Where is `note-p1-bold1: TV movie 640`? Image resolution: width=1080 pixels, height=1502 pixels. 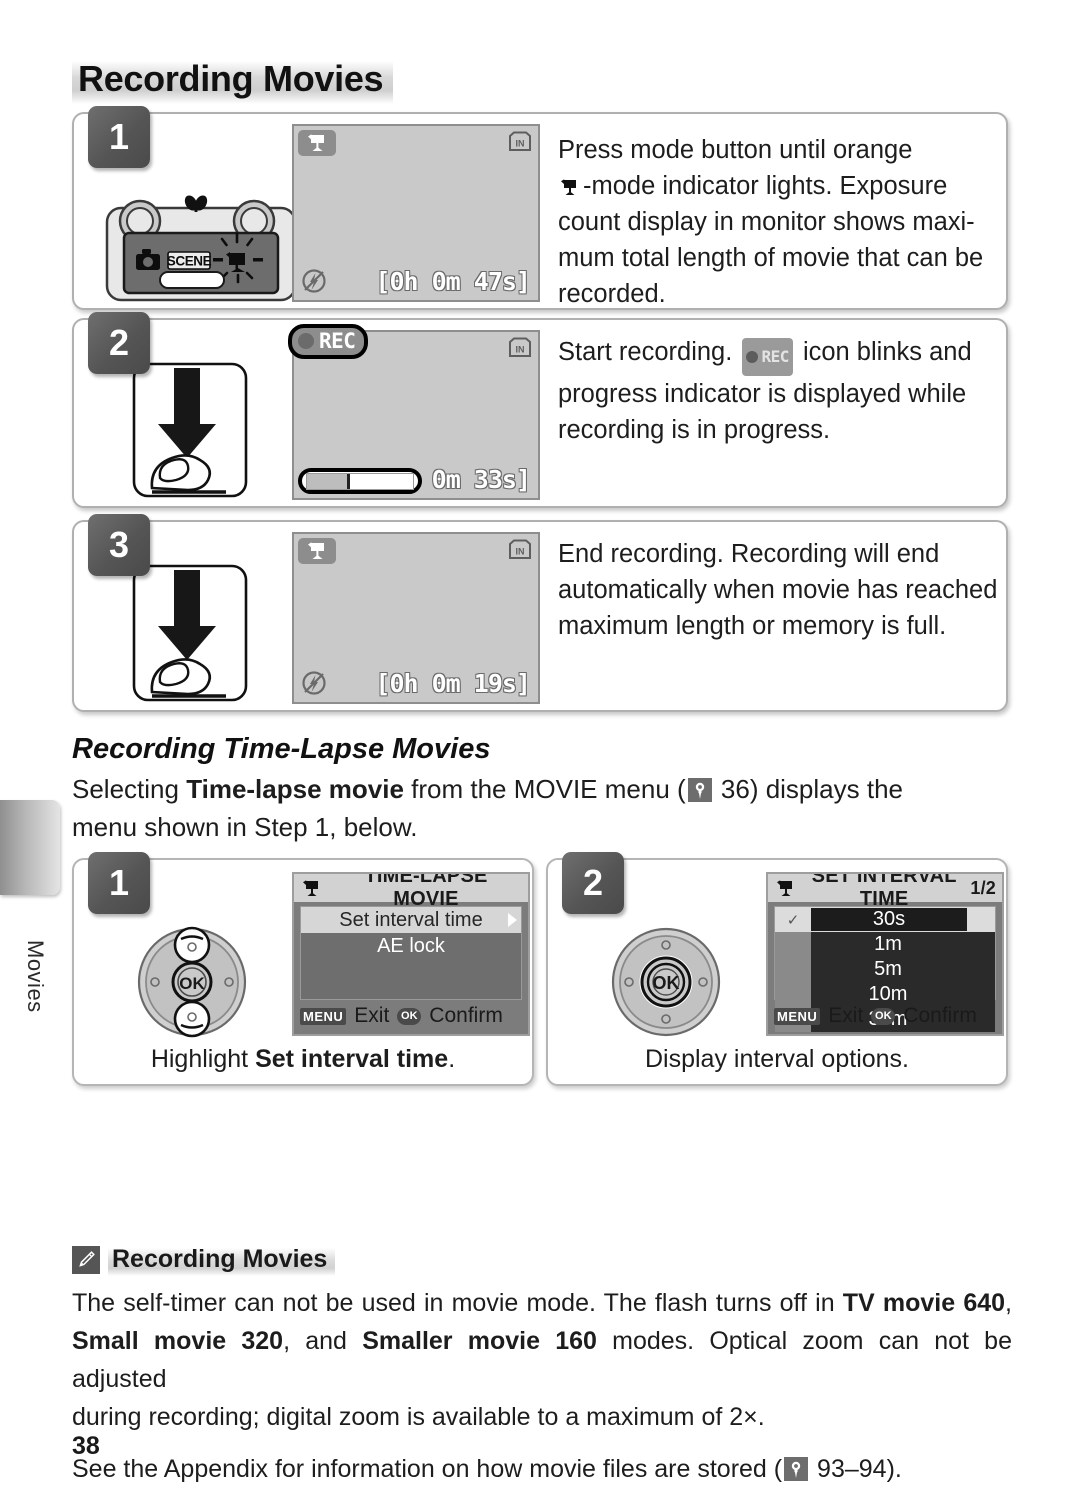 note-p1-bold1: TV movie 640 is located at coordinates (924, 1303).